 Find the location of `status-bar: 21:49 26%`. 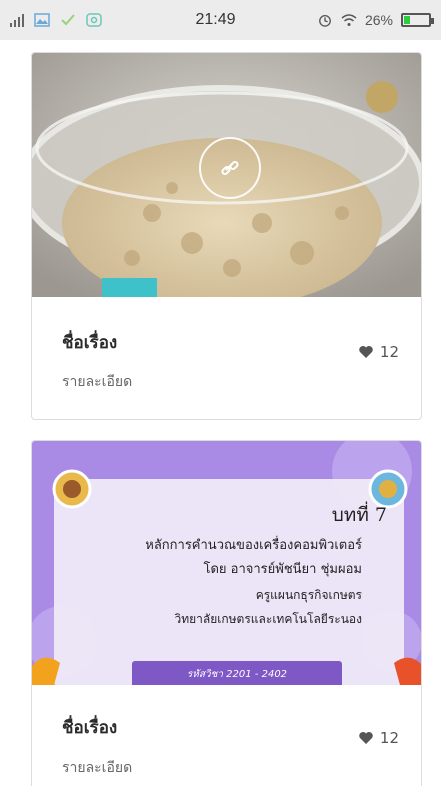

status-bar: 21:49 26% is located at coordinates (220, 20).